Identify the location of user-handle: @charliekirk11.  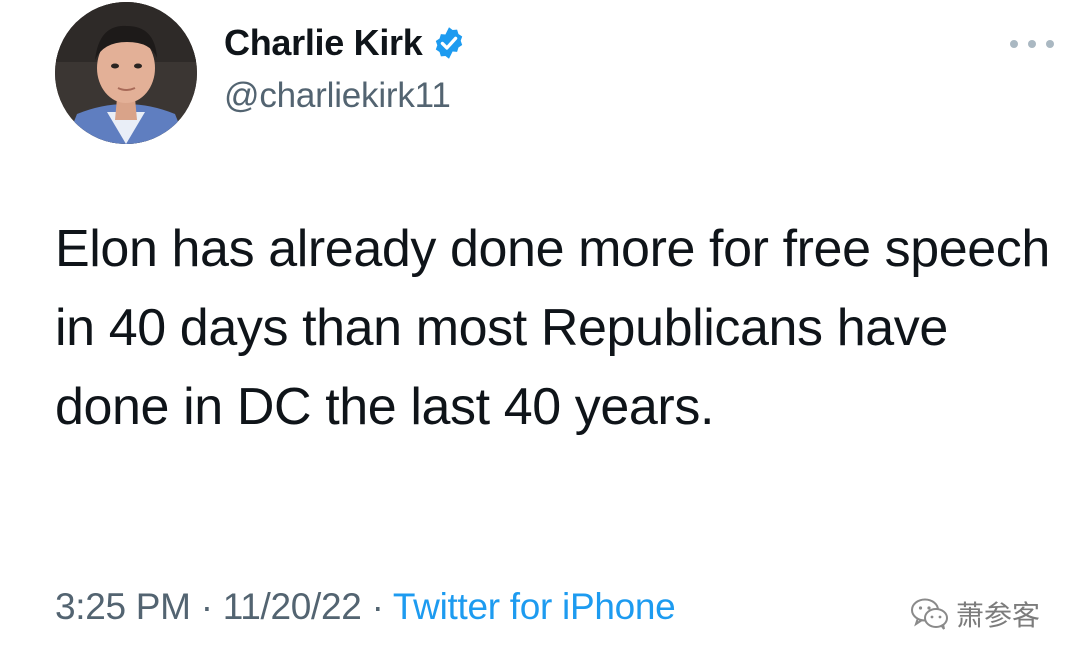
(337, 96).